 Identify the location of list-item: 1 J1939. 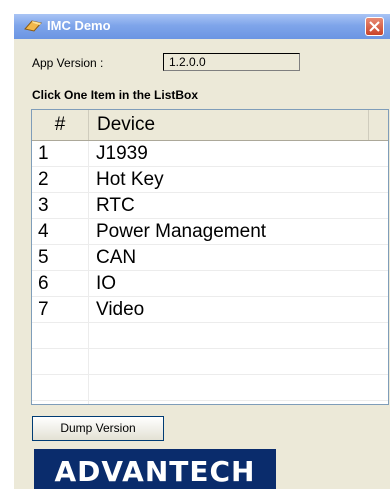
(210, 154).